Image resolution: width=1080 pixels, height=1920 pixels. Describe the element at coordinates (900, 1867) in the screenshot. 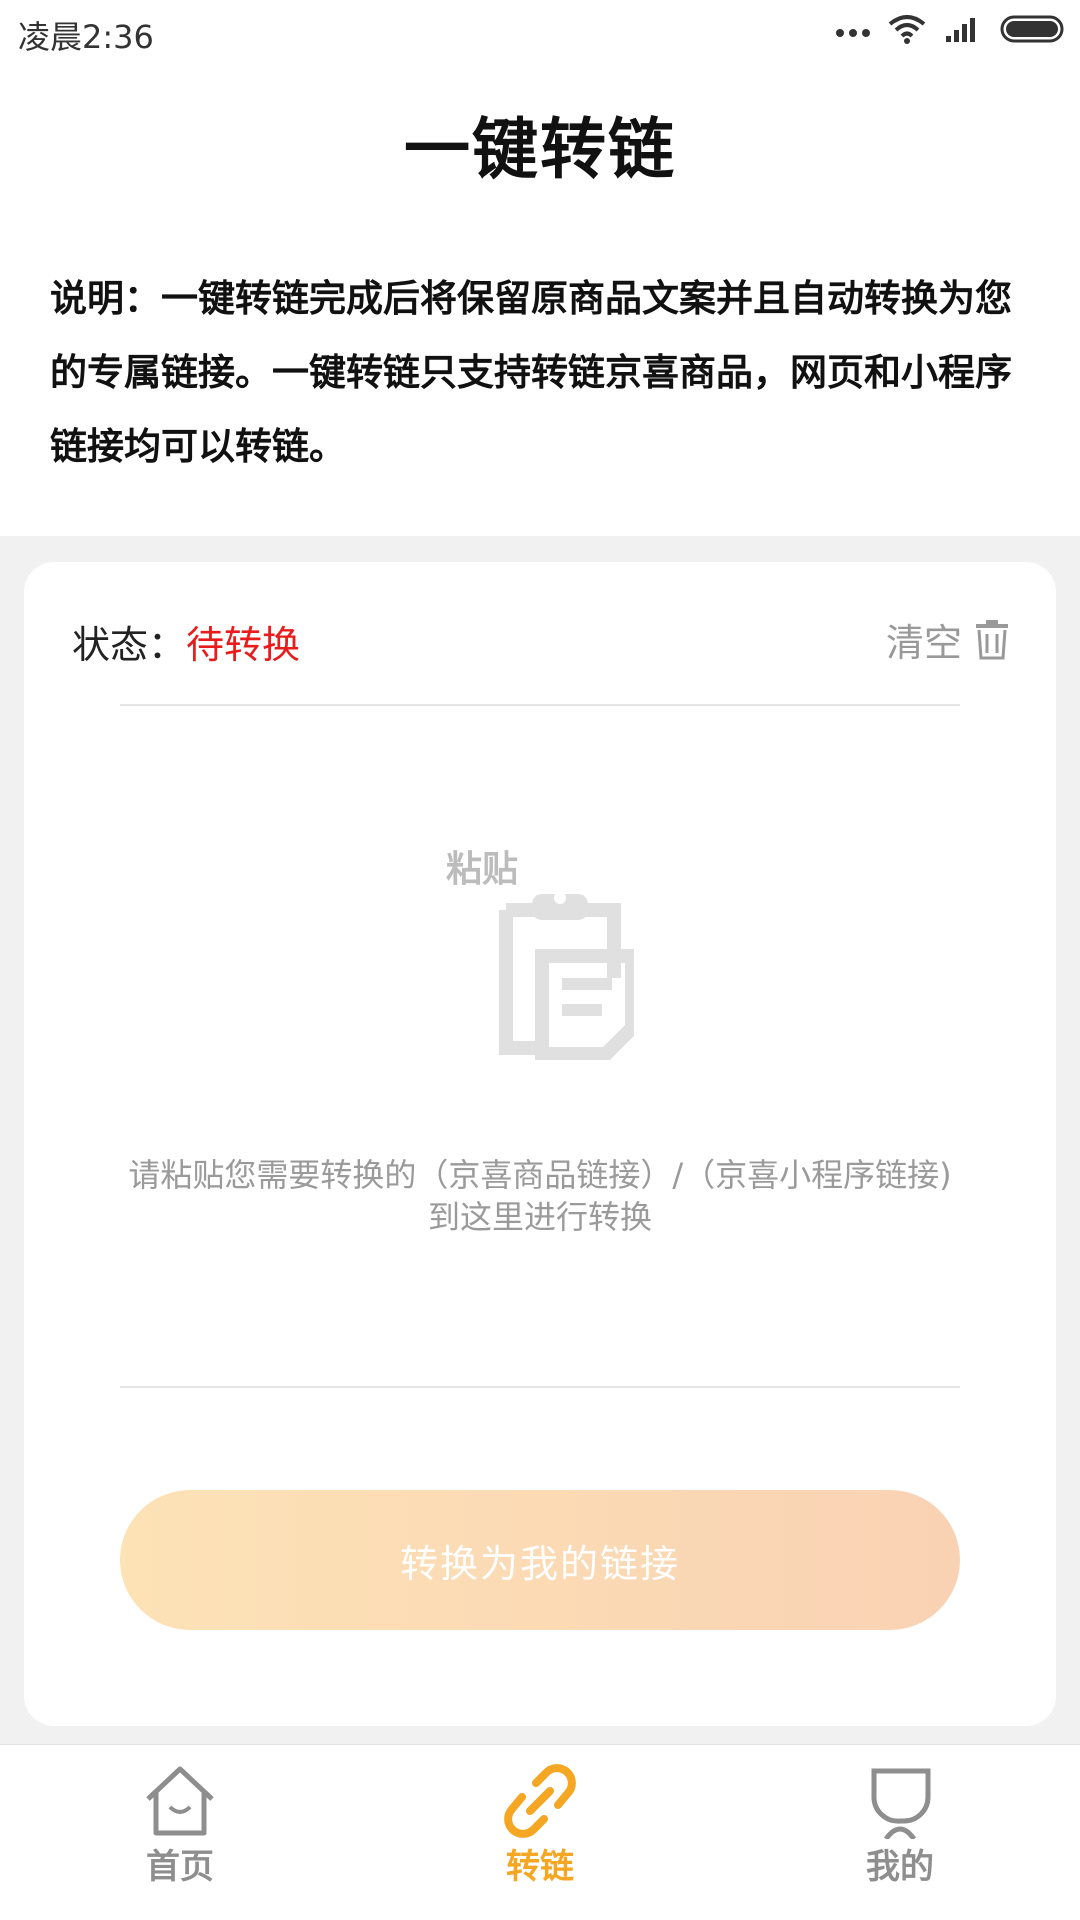

I see `tab-mine-label: 我的` at that location.